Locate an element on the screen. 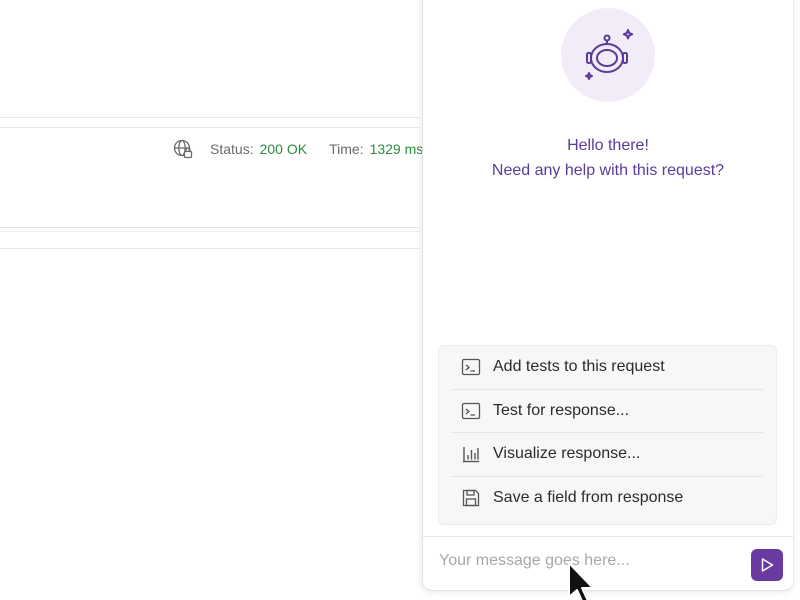 This screenshot has width=800, height=600. greeting-subtitle: Need any help with this request? is located at coordinates (608, 170).